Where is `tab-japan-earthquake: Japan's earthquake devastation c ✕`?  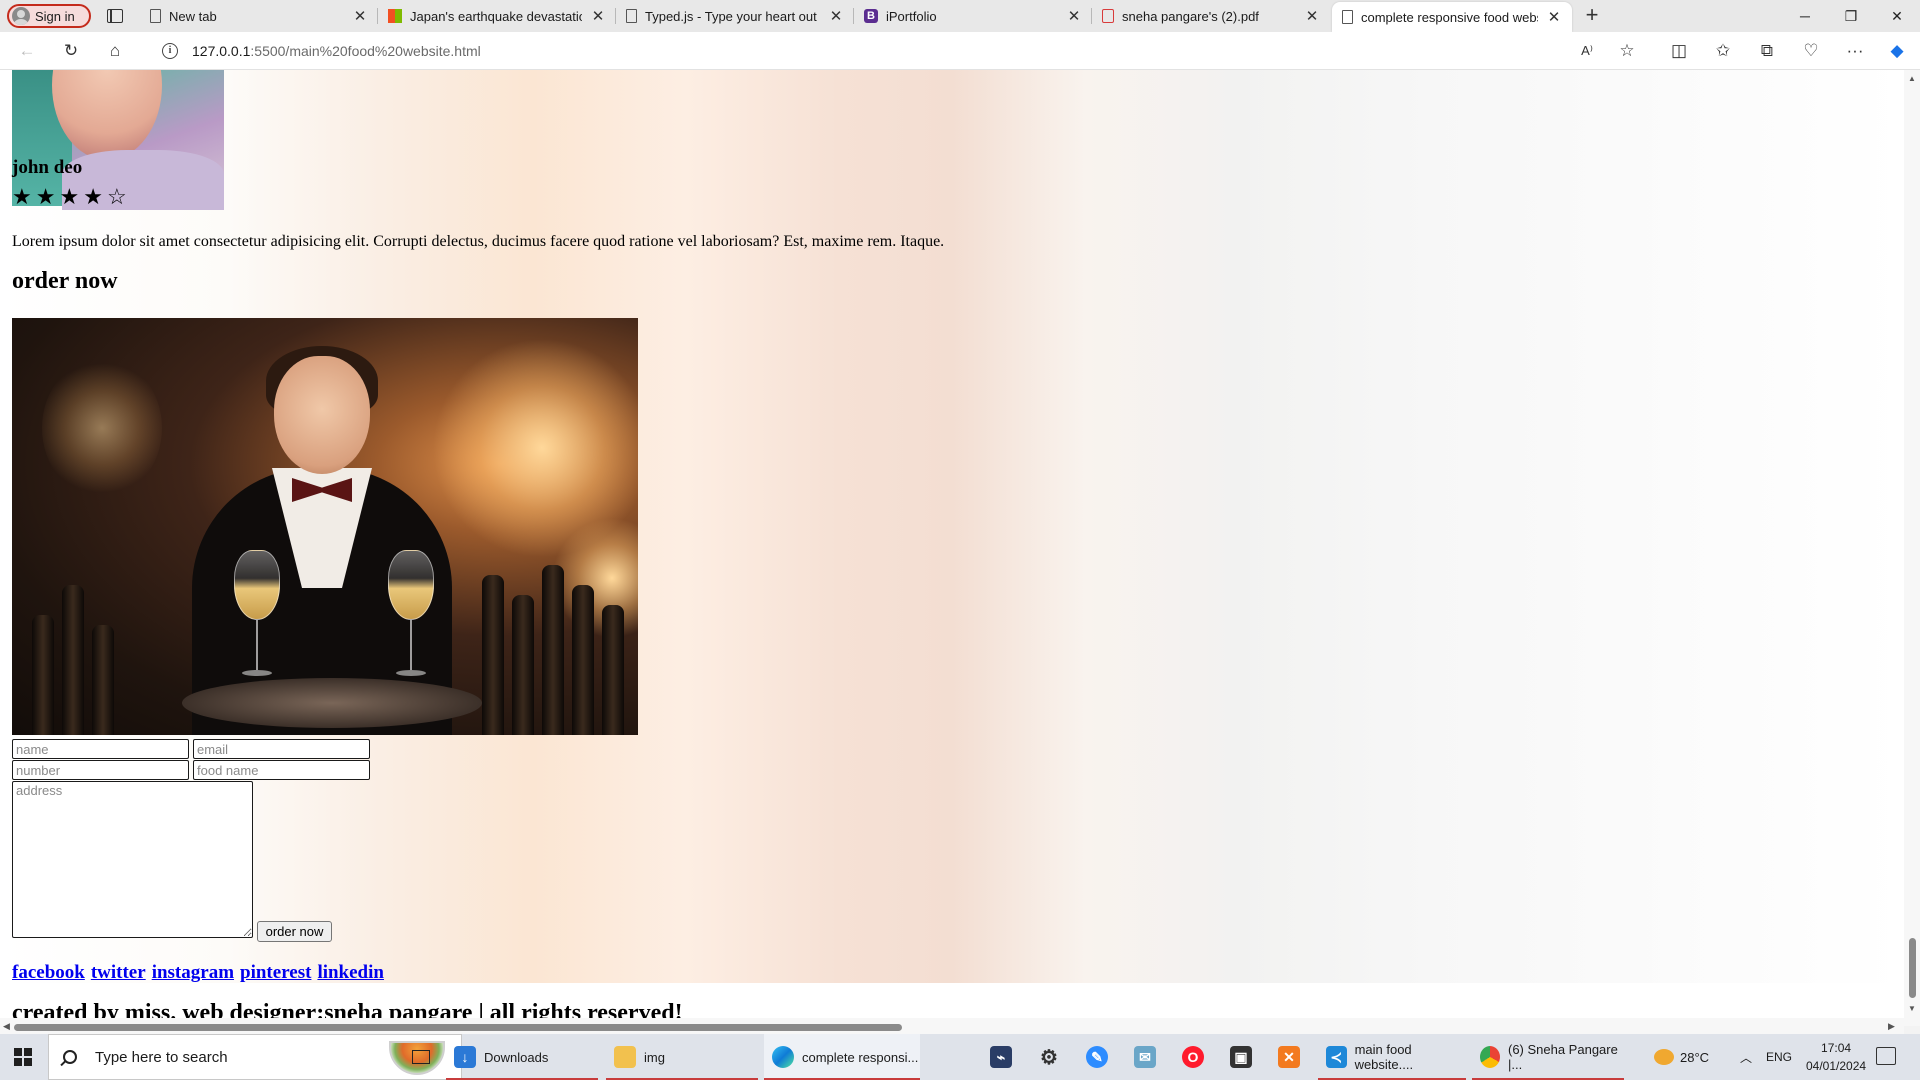
tab-japan-earthquake: Japan's earthquake devastation c ✕ is located at coordinates (497, 16).